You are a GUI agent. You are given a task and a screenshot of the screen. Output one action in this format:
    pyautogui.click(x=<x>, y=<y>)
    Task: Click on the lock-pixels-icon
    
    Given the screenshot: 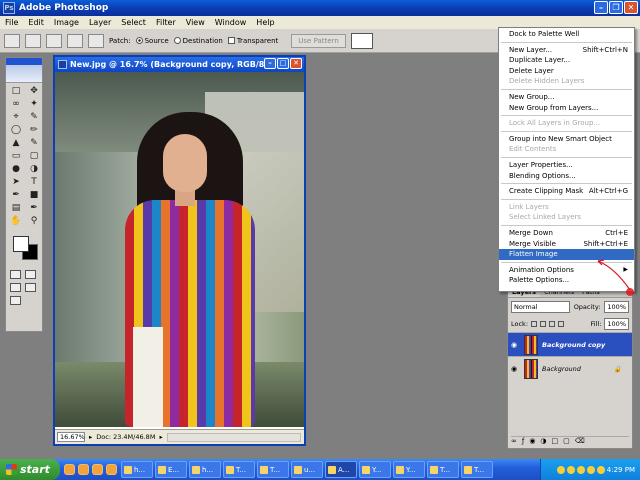 What is the action you would take?
    pyautogui.click(x=543, y=324)
    